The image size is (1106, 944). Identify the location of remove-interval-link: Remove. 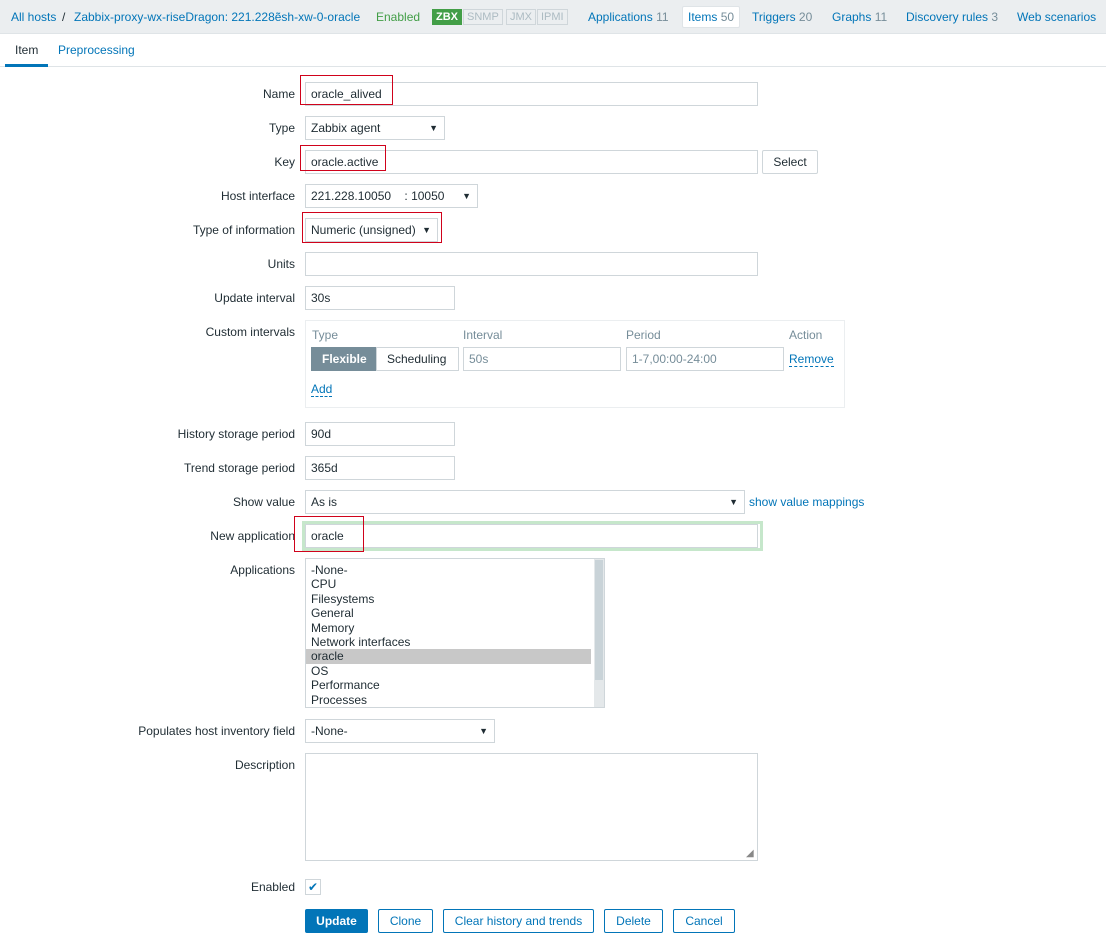
(811, 359).